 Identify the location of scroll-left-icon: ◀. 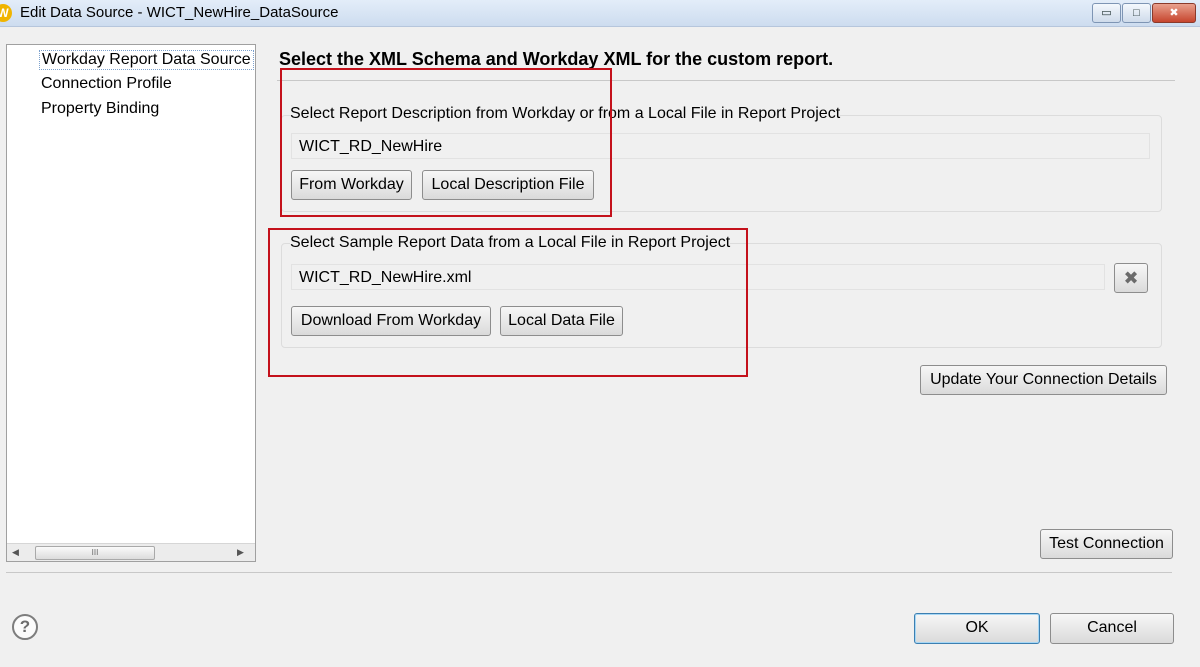
(15, 552).